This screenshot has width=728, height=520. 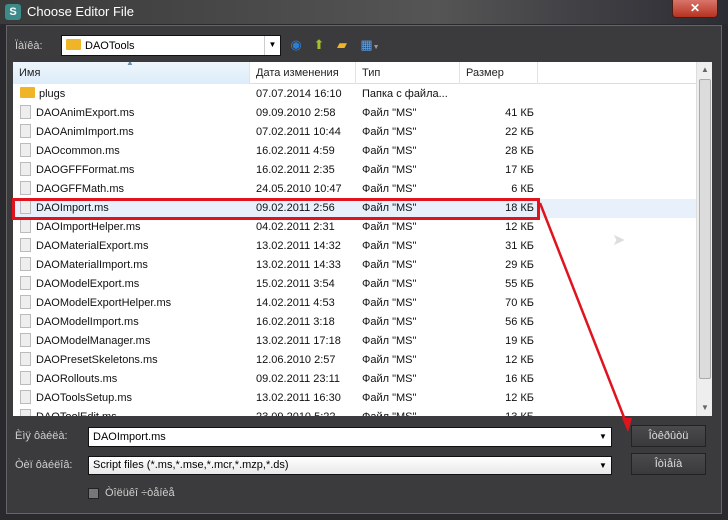 I want to click on filename-value: DAOImport.ms, so click(x=129, y=437).